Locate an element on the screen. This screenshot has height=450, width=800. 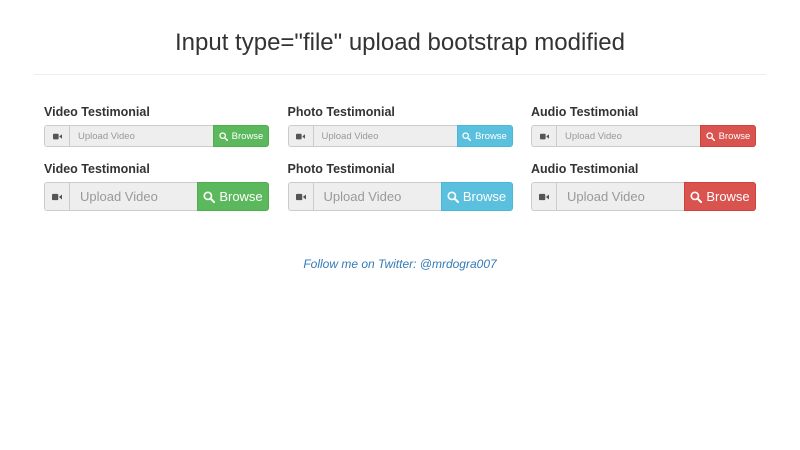
upload-cell-video-large: Video Testimonial Browse is located at coordinates (156, 186).